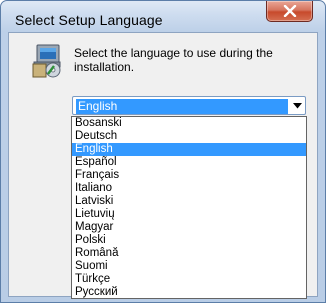 This screenshot has height=303, width=326. I want to click on chevron-down-icon, so click(297, 106).